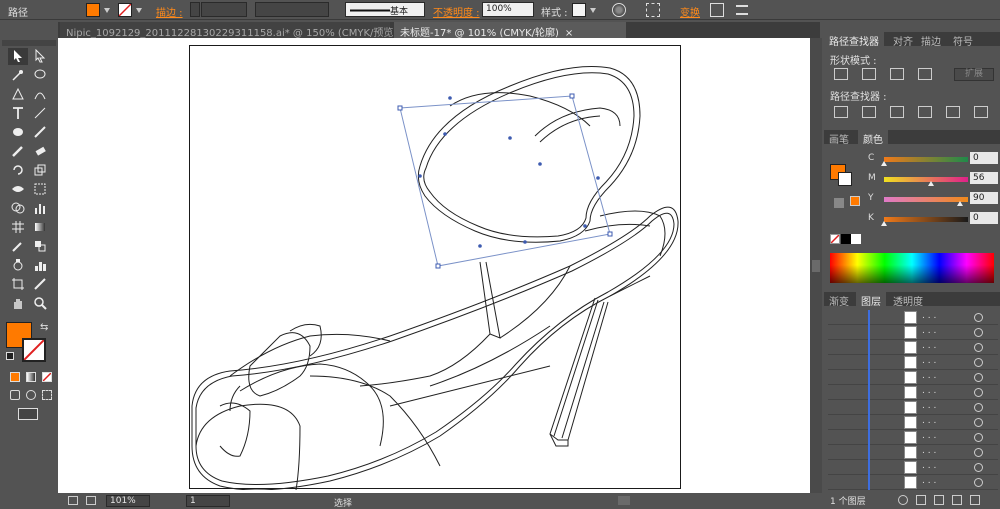  What do you see at coordinates (816, 266) in the screenshot?
I see `vertical-scroll-thumb` at bounding box center [816, 266].